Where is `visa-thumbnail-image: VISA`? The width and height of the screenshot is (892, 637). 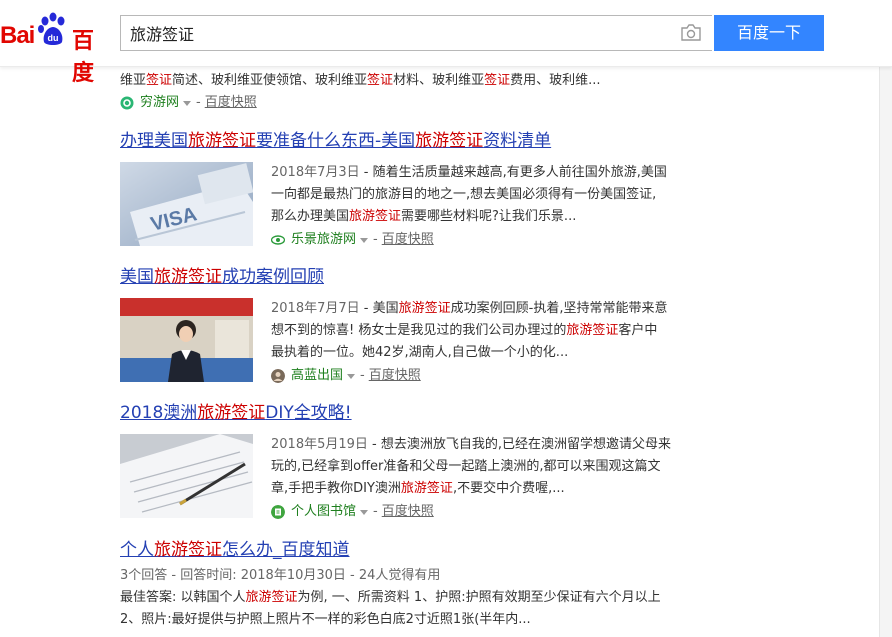 visa-thumbnail-image: VISA is located at coordinates (186, 204).